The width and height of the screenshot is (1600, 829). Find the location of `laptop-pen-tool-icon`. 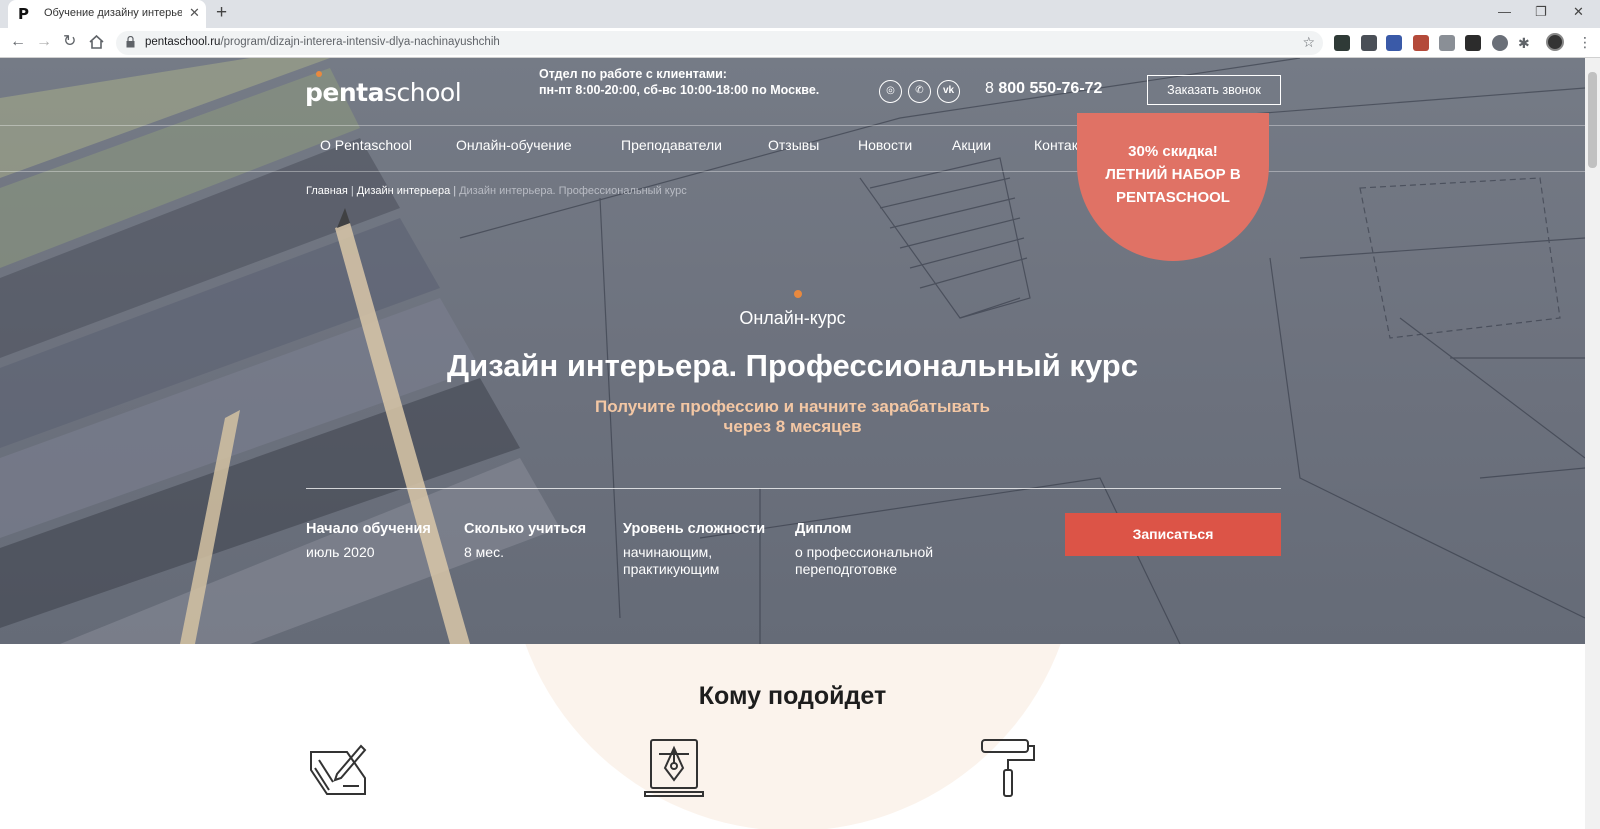

laptop-pen-tool-icon is located at coordinates (674, 768).